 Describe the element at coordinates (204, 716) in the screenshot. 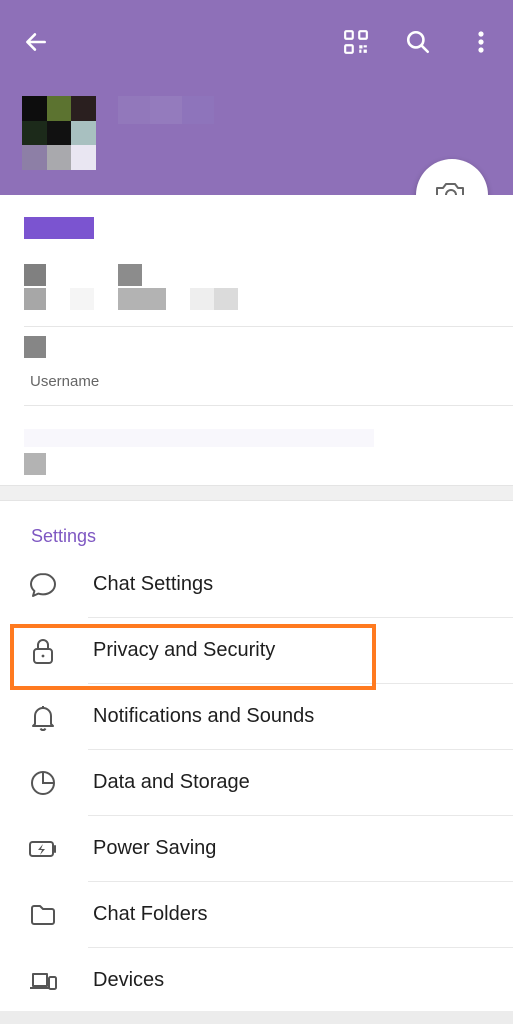

I see `settings-item-label: Notifications and Sounds` at that location.